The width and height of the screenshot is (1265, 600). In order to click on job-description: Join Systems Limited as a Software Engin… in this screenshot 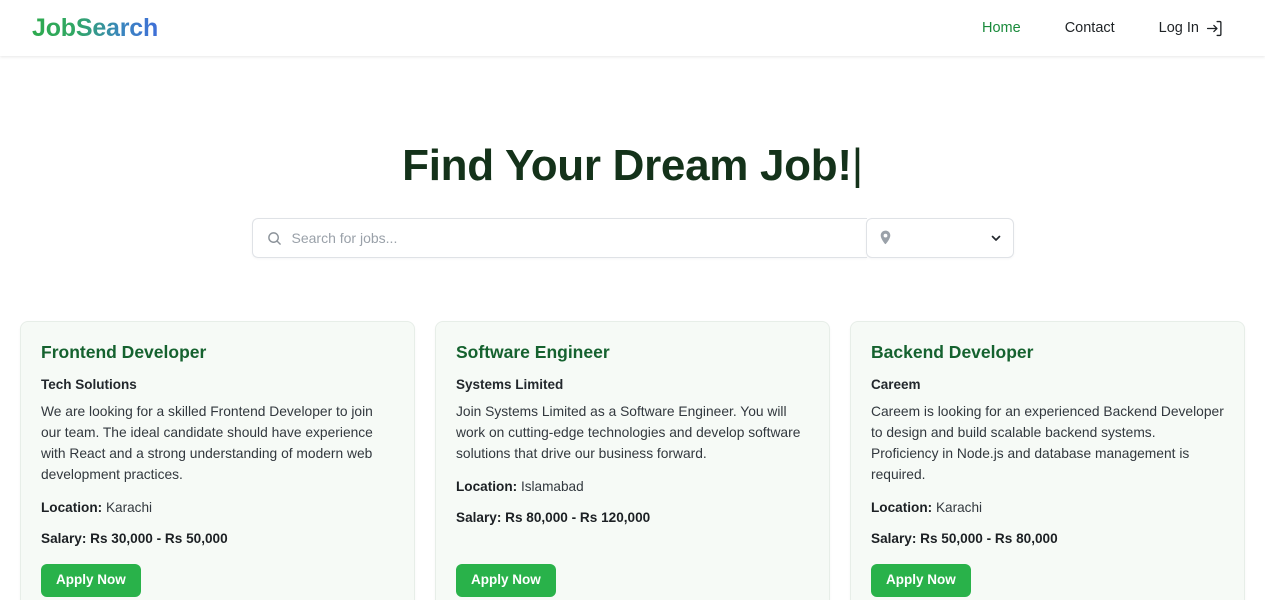, I will do `click(628, 432)`.